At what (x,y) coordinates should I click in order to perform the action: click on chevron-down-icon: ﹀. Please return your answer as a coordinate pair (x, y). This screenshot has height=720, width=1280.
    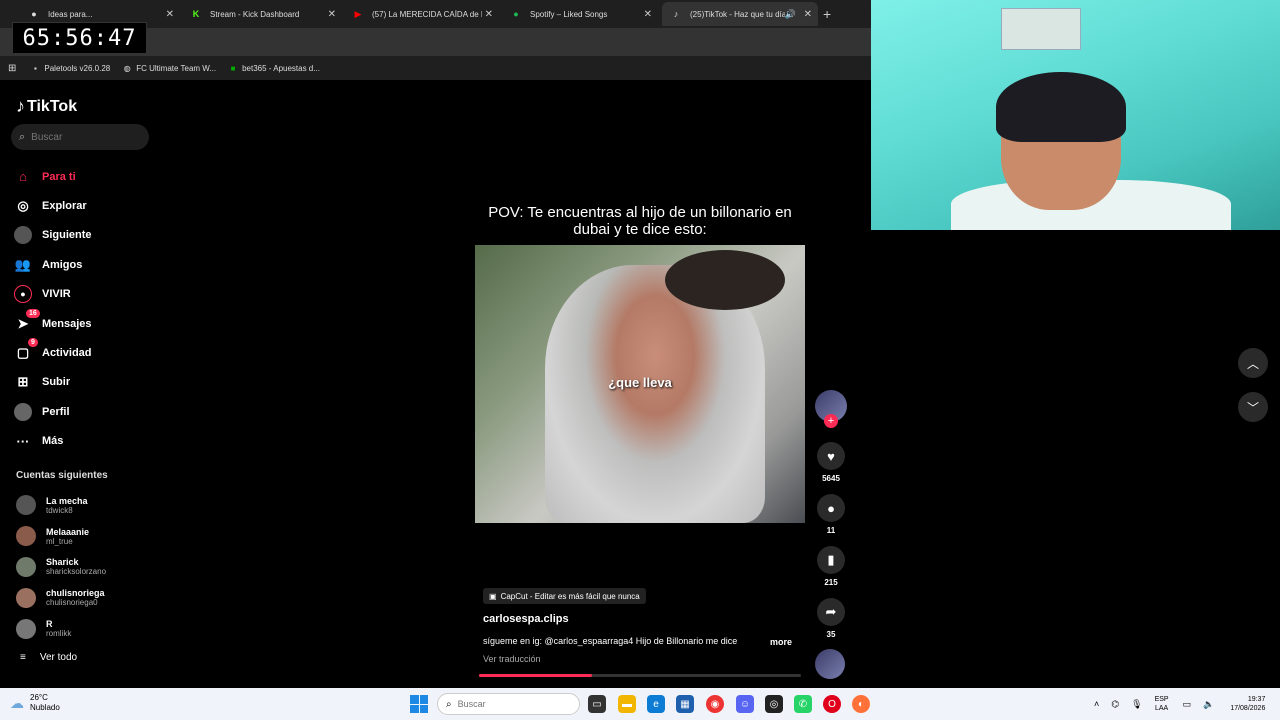
    Looking at the image, I should click on (1252, 407).